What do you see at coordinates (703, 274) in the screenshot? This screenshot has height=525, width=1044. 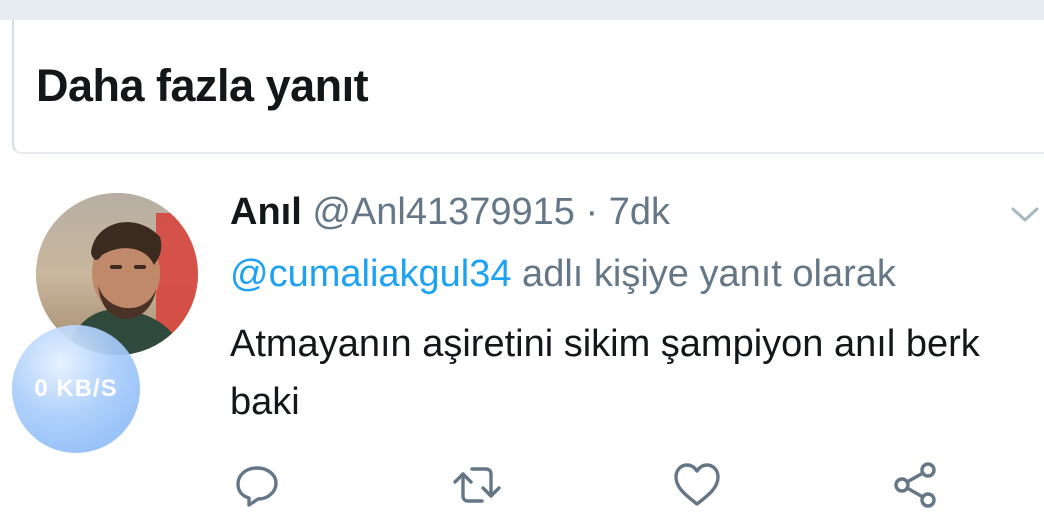 I see `reply-context-suffix: adlı kişiye yanıt olarak` at bounding box center [703, 274].